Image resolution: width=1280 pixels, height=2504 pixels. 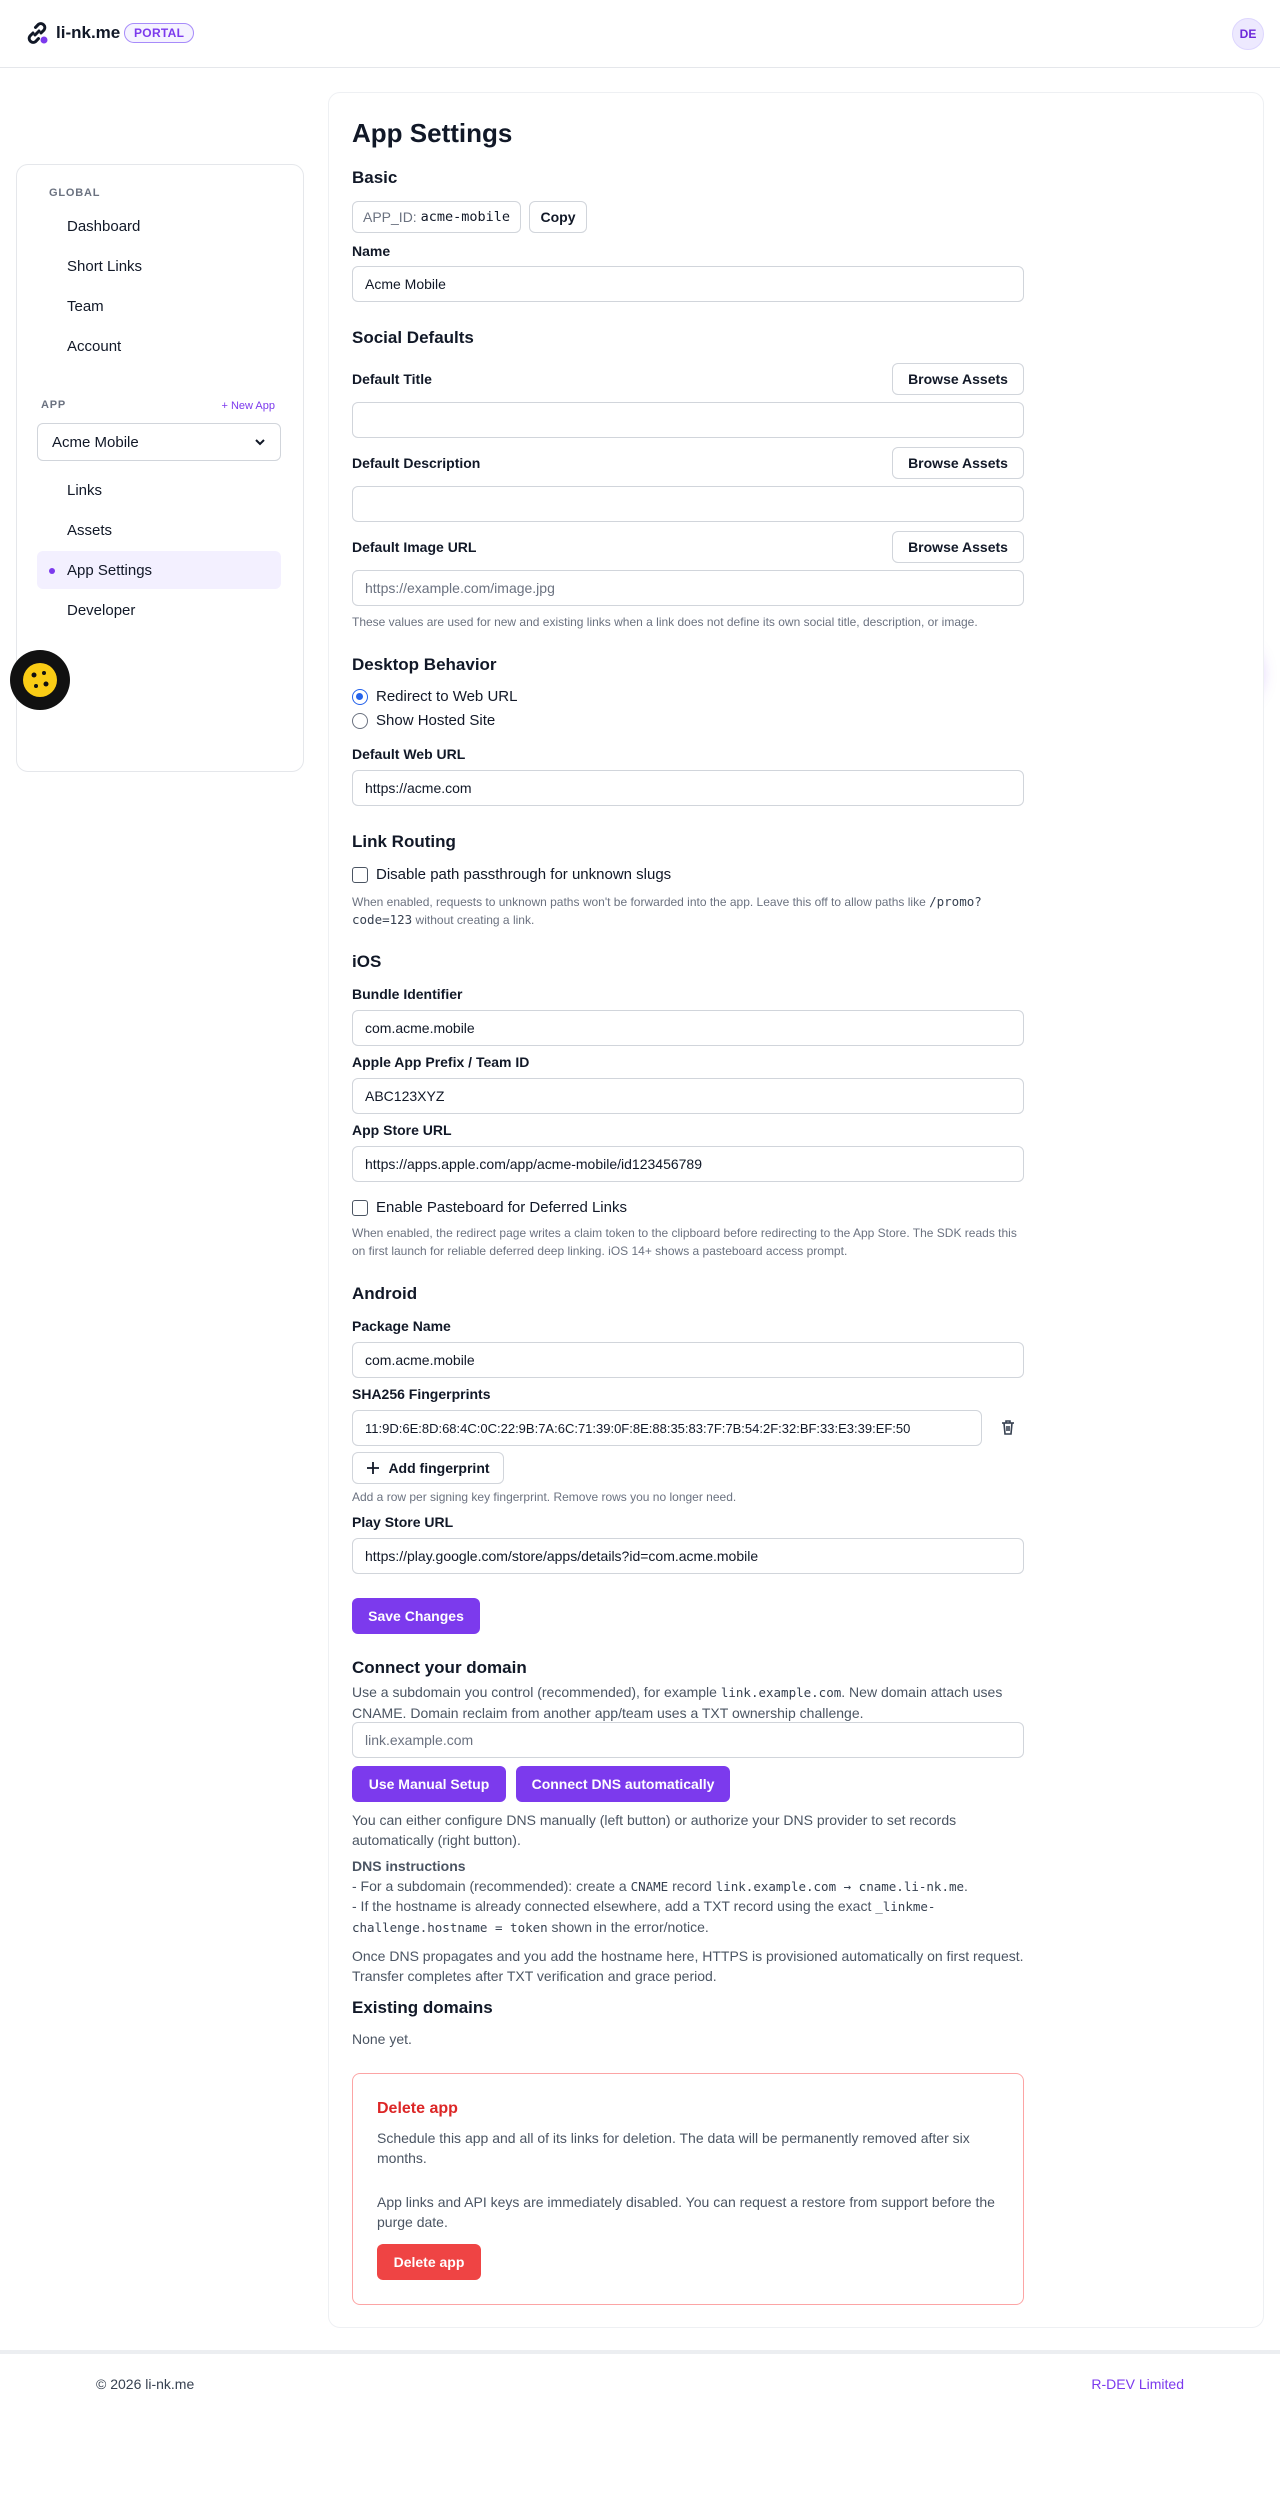 What do you see at coordinates (159, 610) in the screenshot?
I see `sidebar-item-developer: Developer` at bounding box center [159, 610].